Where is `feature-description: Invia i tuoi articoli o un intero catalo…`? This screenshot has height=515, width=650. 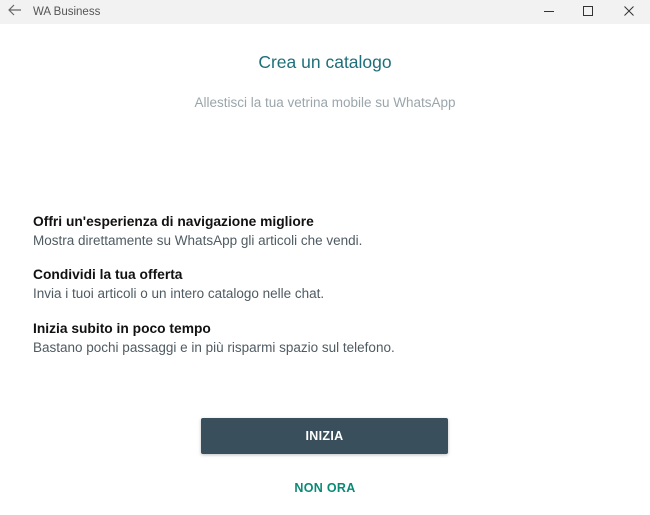
feature-description: Invia i tuoi articoli o un intero catalo… is located at coordinates (179, 293).